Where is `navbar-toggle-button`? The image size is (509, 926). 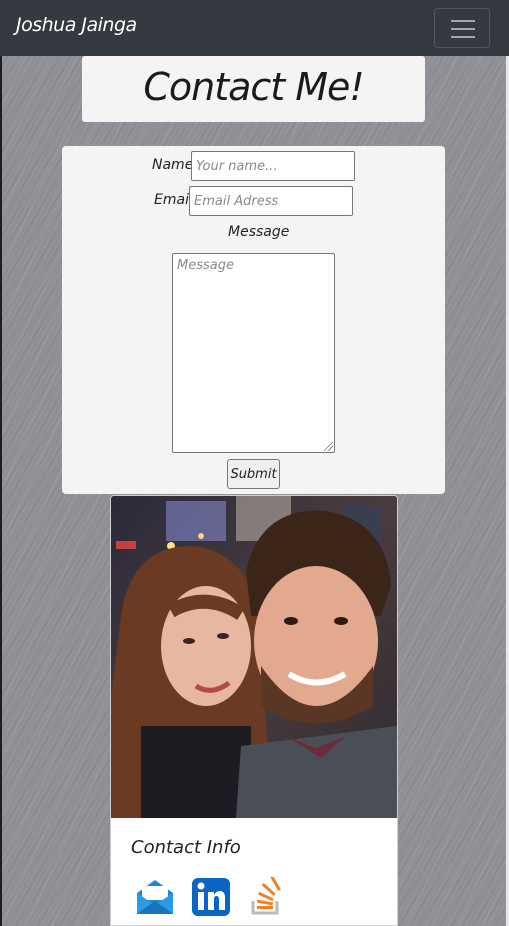
navbar-toggle-button is located at coordinates (462, 28).